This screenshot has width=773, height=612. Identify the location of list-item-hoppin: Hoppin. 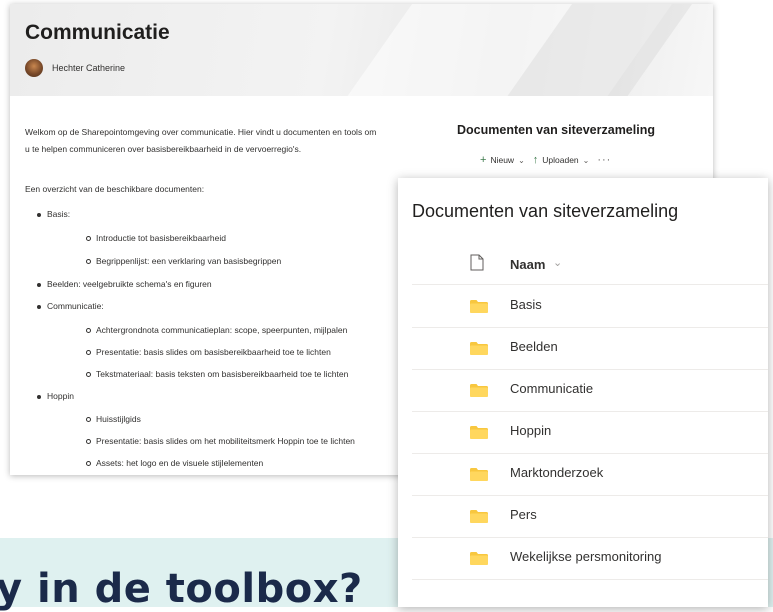
(60, 396).